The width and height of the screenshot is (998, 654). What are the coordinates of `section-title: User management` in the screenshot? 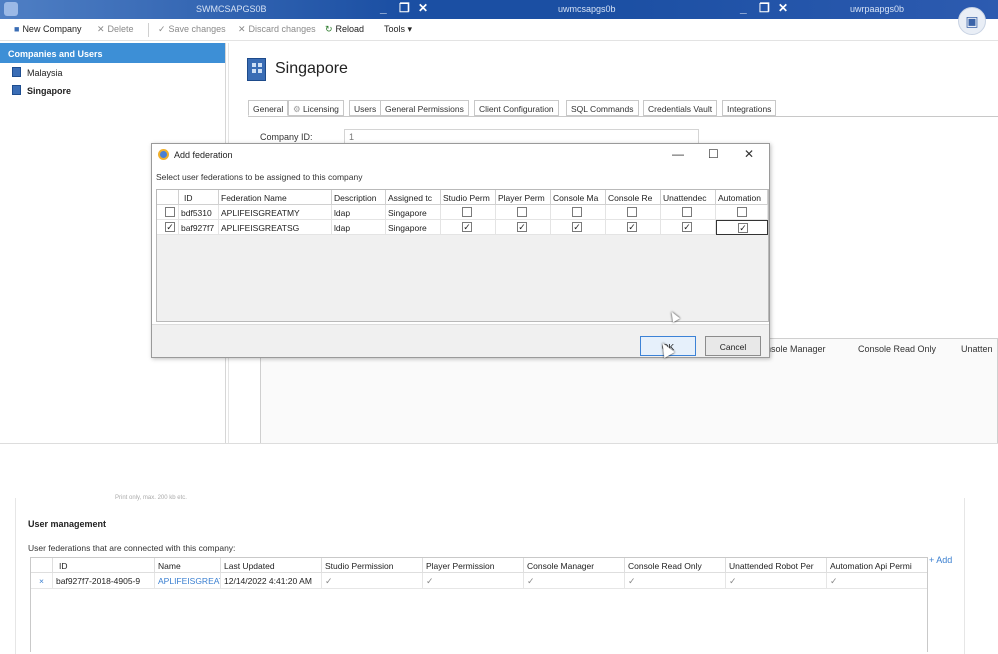 It's located at (67, 524).